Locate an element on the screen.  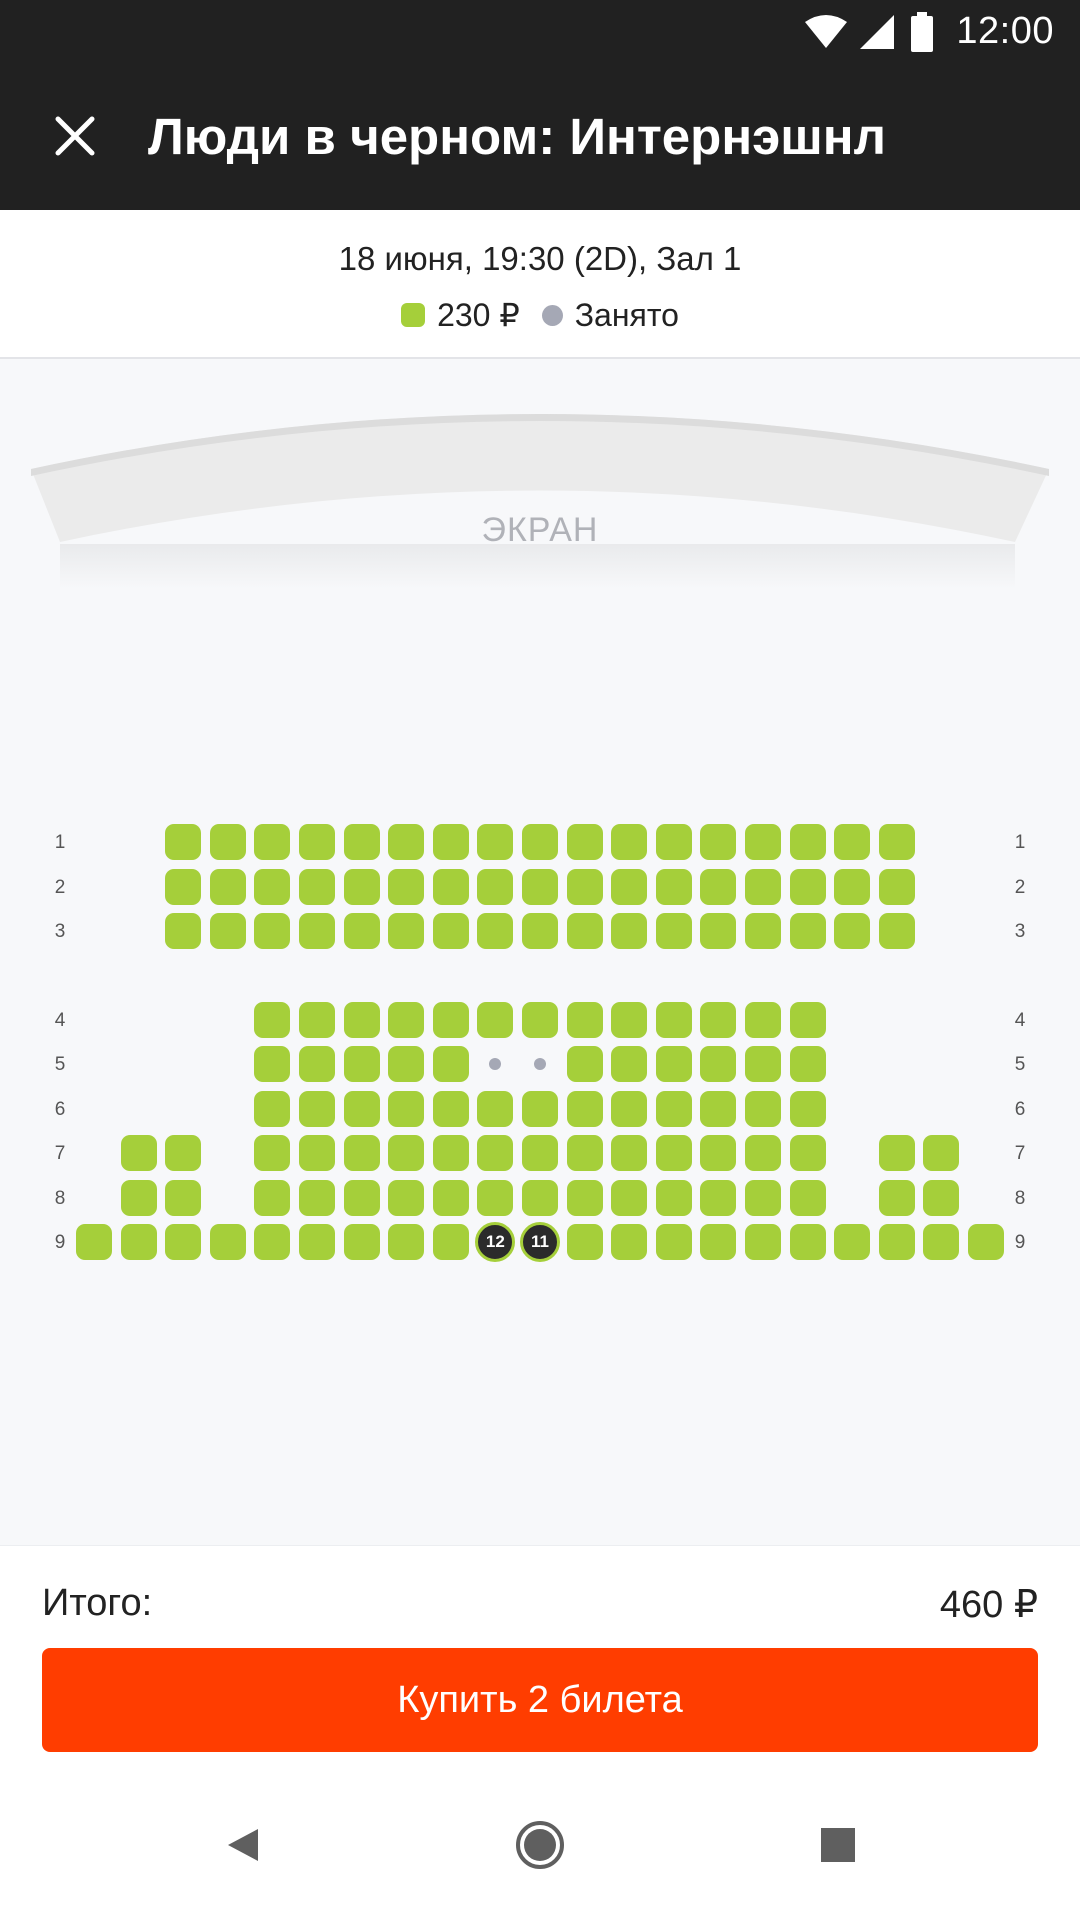
back-icon is located at coordinates (242, 1845).